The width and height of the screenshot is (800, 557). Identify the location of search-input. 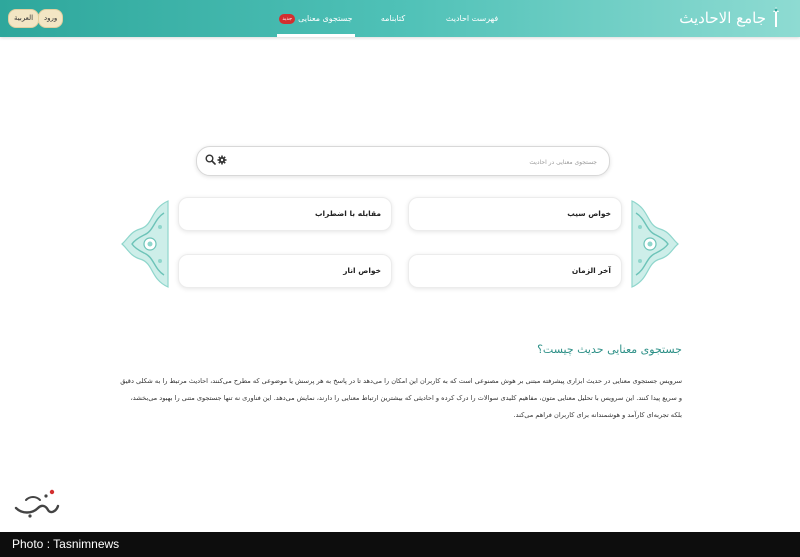
(417, 162).